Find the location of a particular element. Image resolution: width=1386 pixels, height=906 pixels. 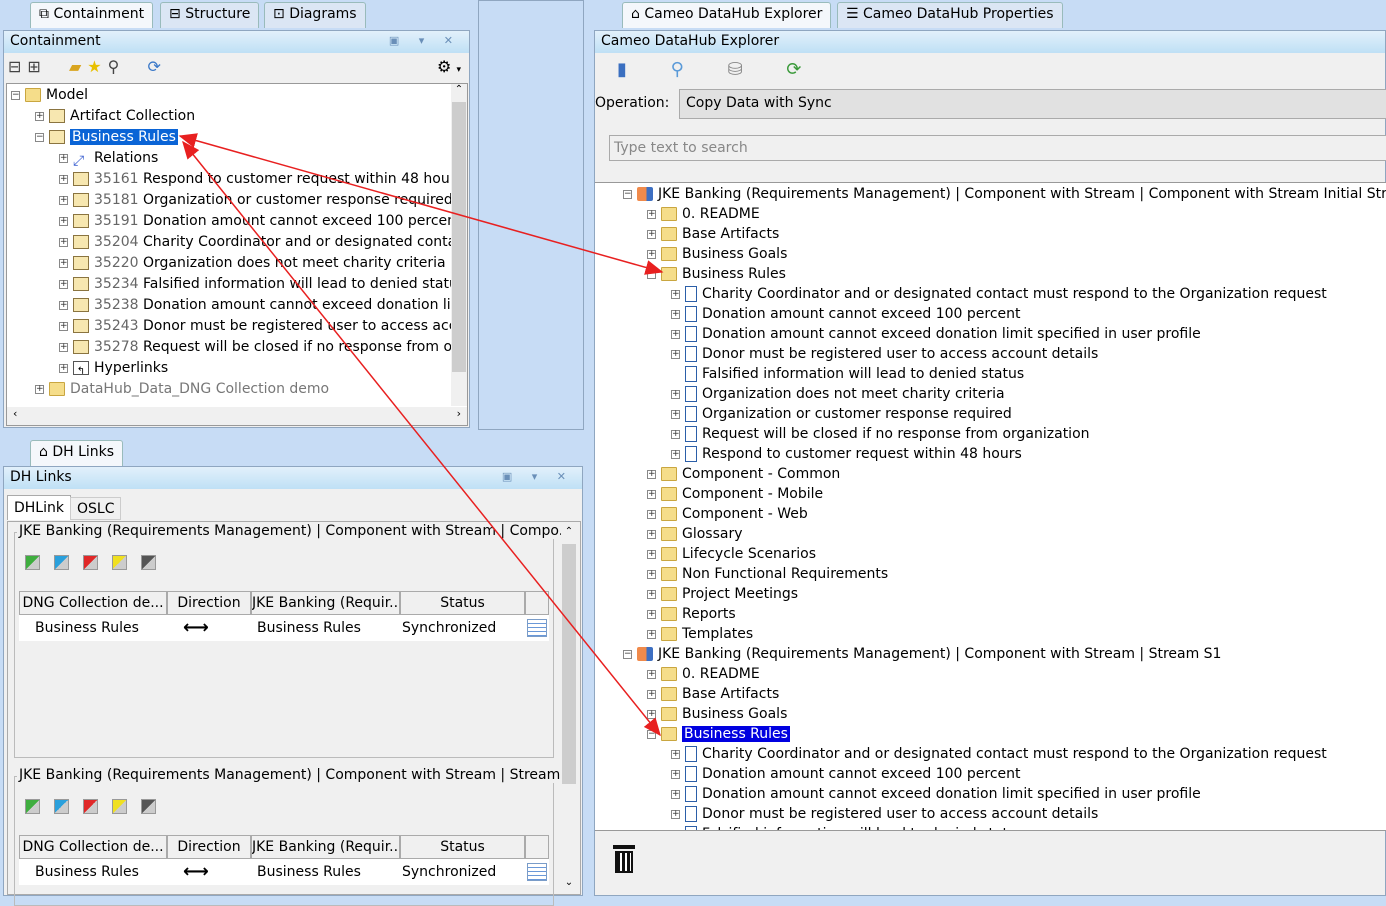

arrow-initial-stream is located at coordinates (421, 204).